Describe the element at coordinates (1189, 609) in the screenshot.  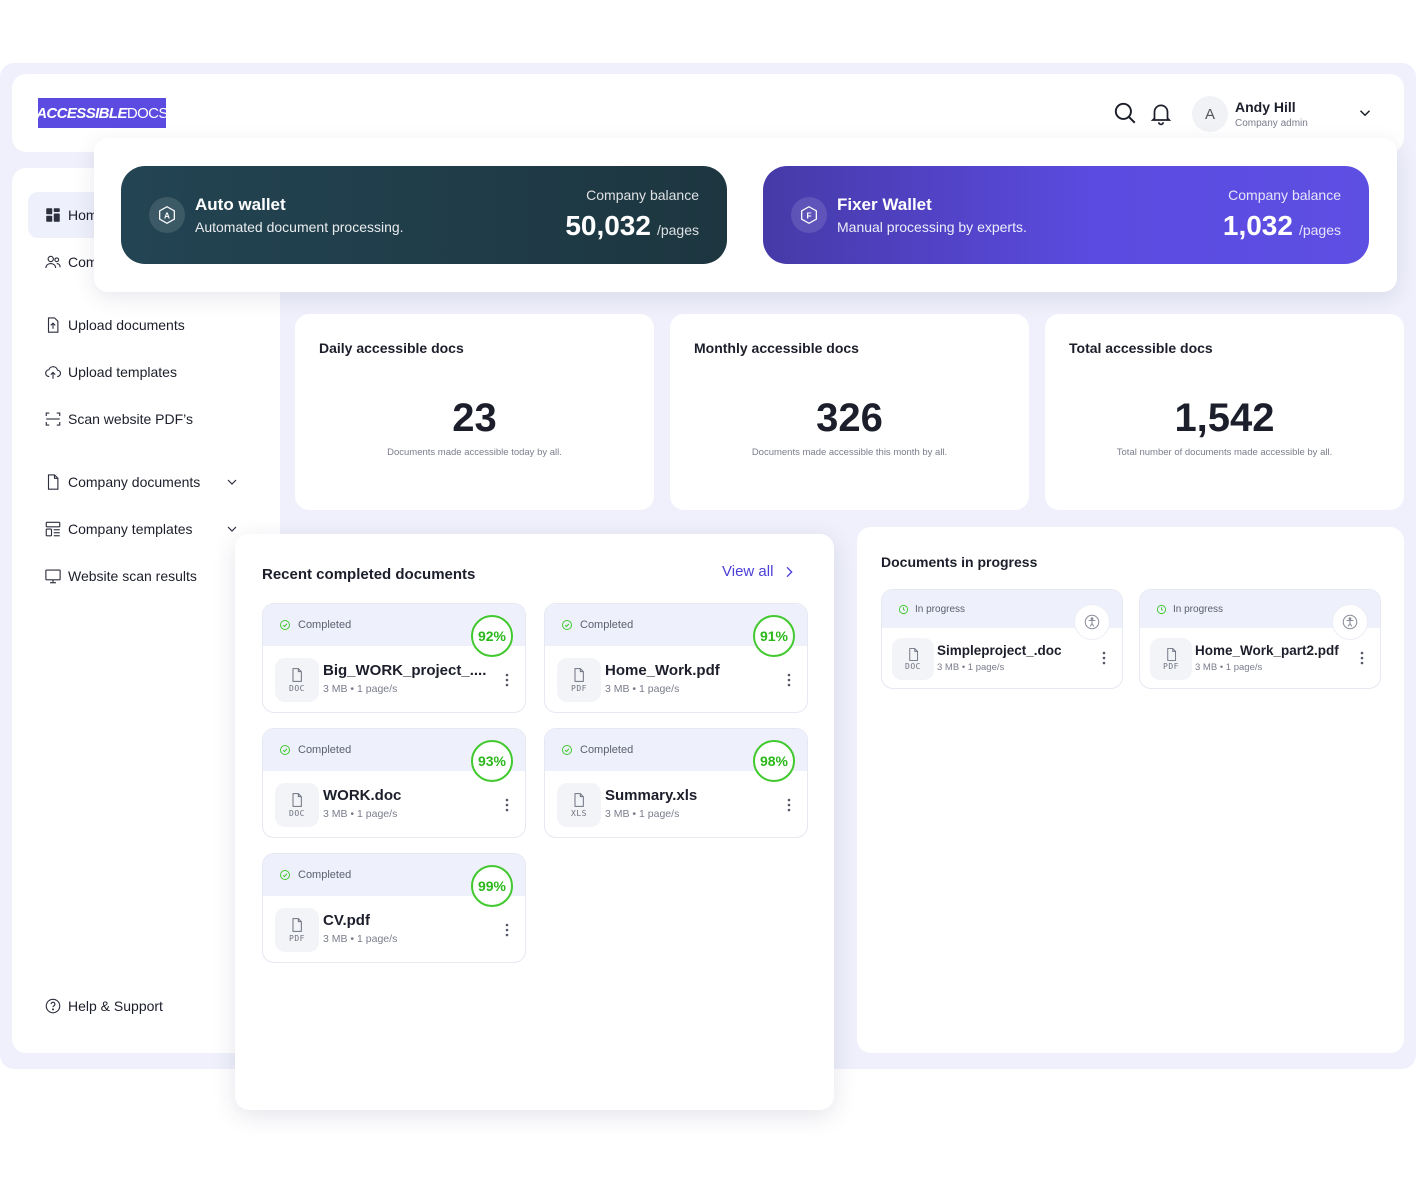
I see `status-badge: In progress` at that location.